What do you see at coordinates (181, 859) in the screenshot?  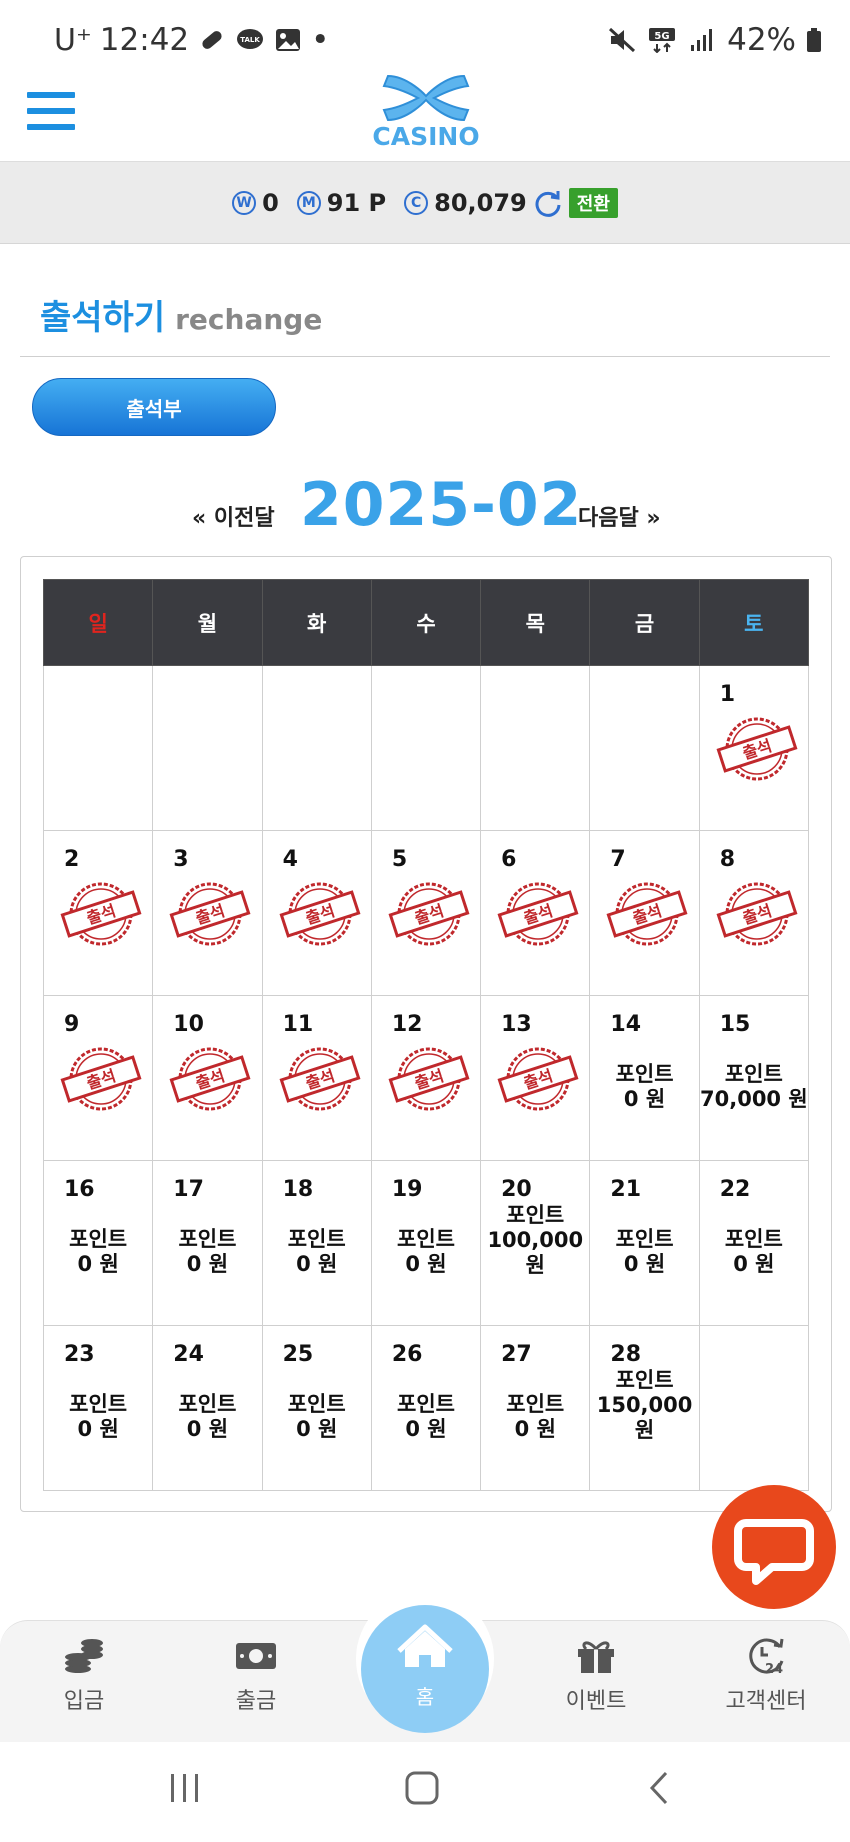 I see `day-number: 3` at bounding box center [181, 859].